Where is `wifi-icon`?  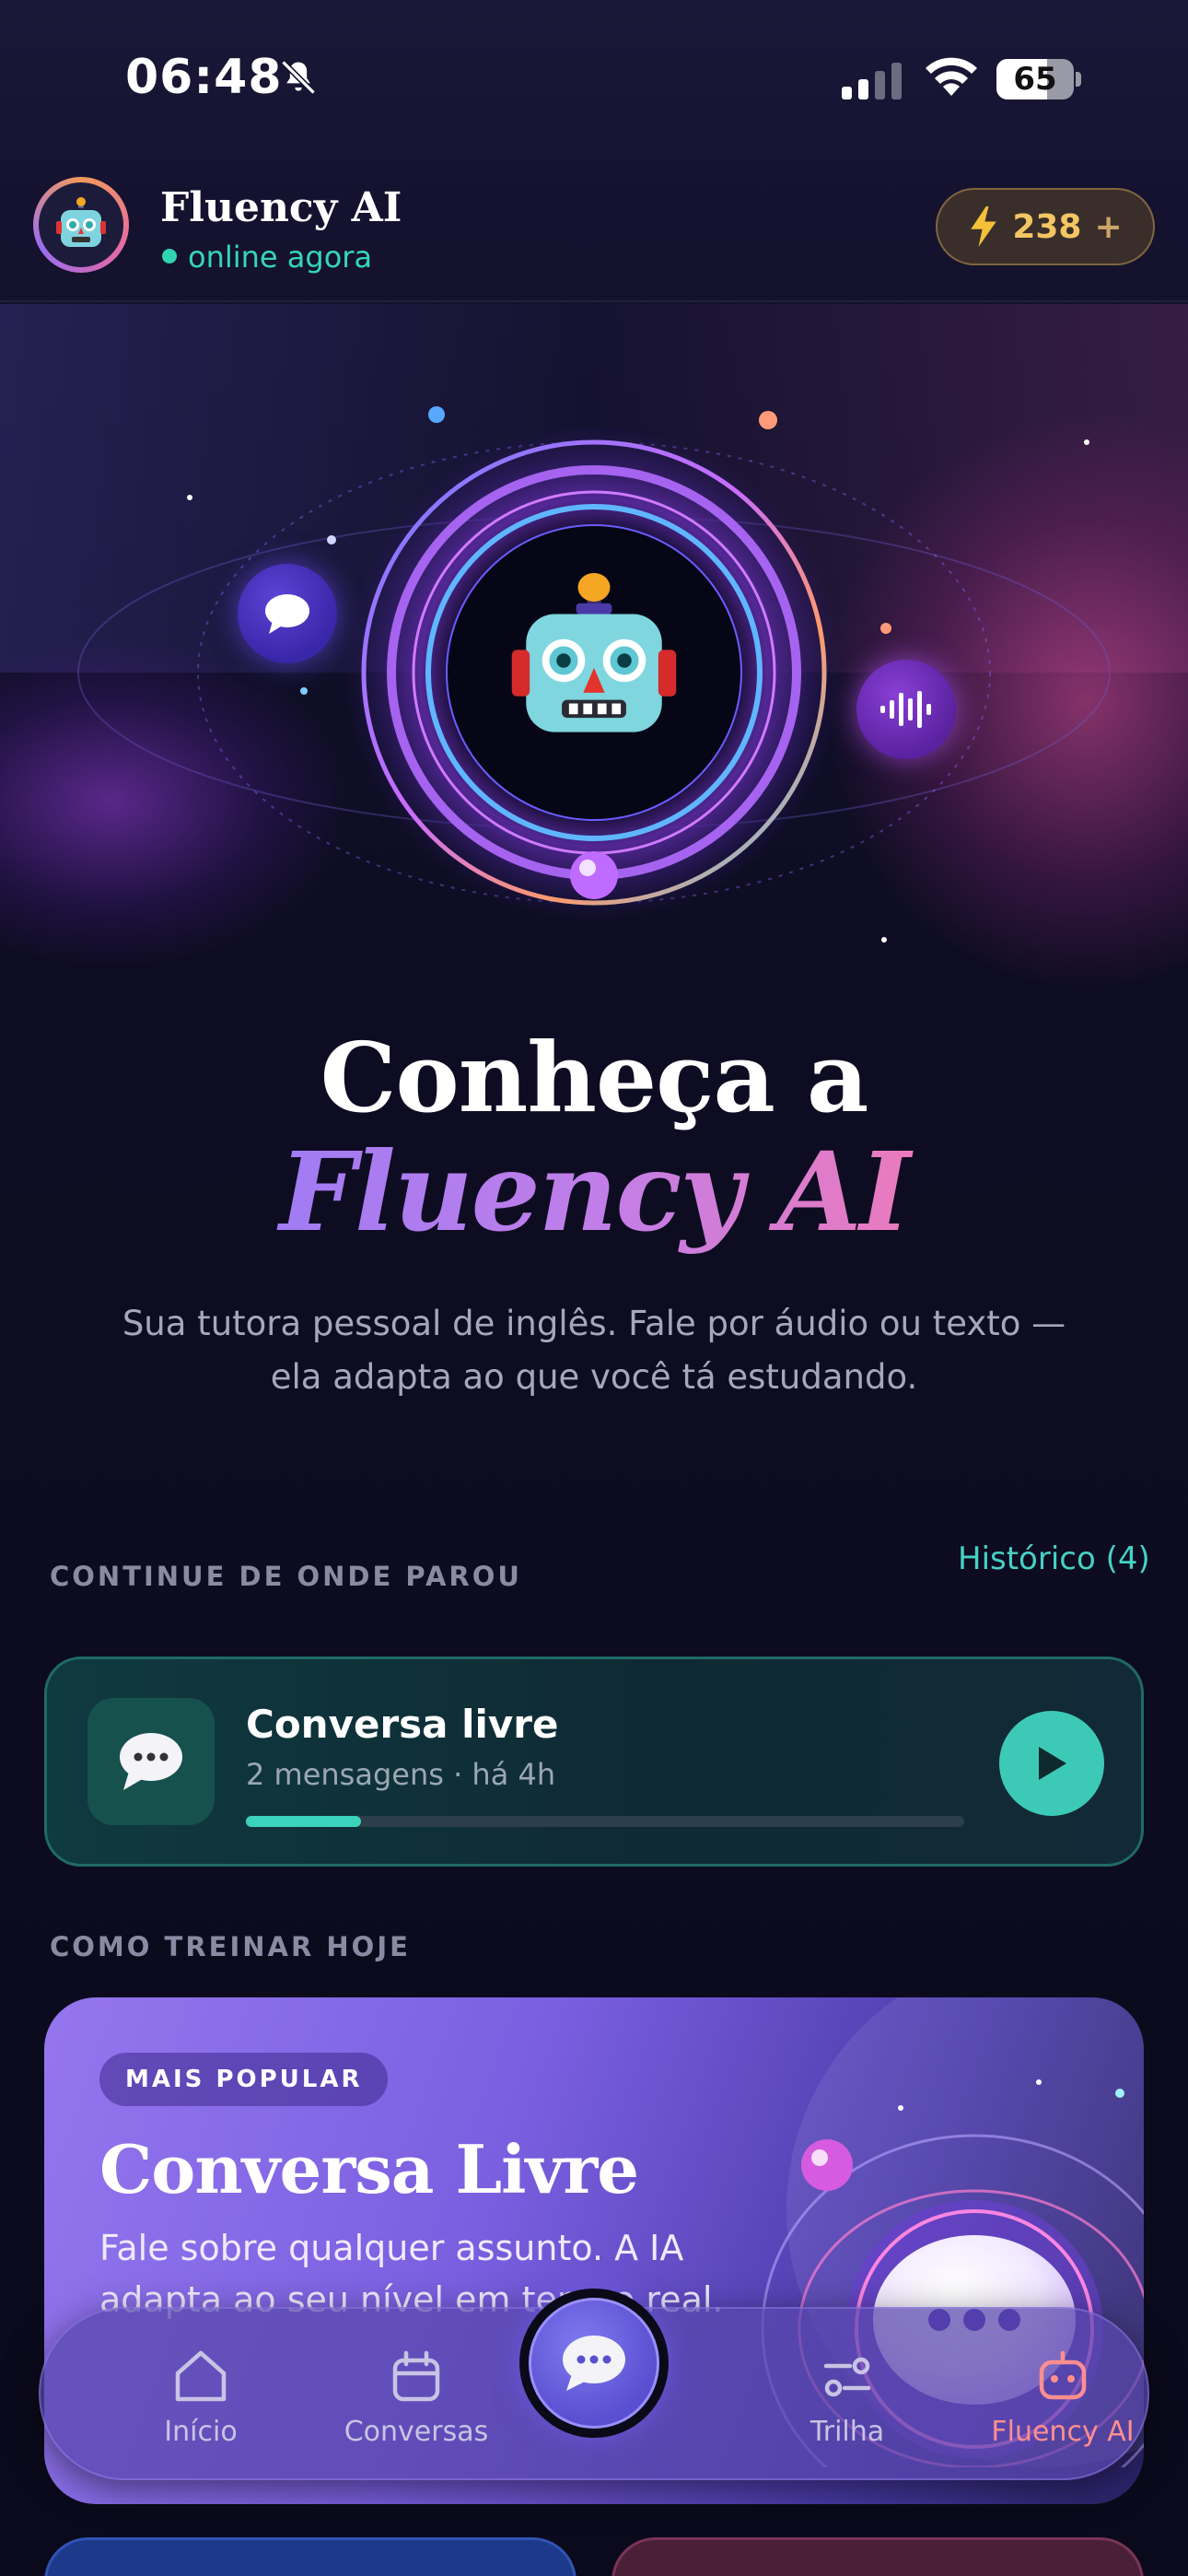 wifi-icon is located at coordinates (951, 76).